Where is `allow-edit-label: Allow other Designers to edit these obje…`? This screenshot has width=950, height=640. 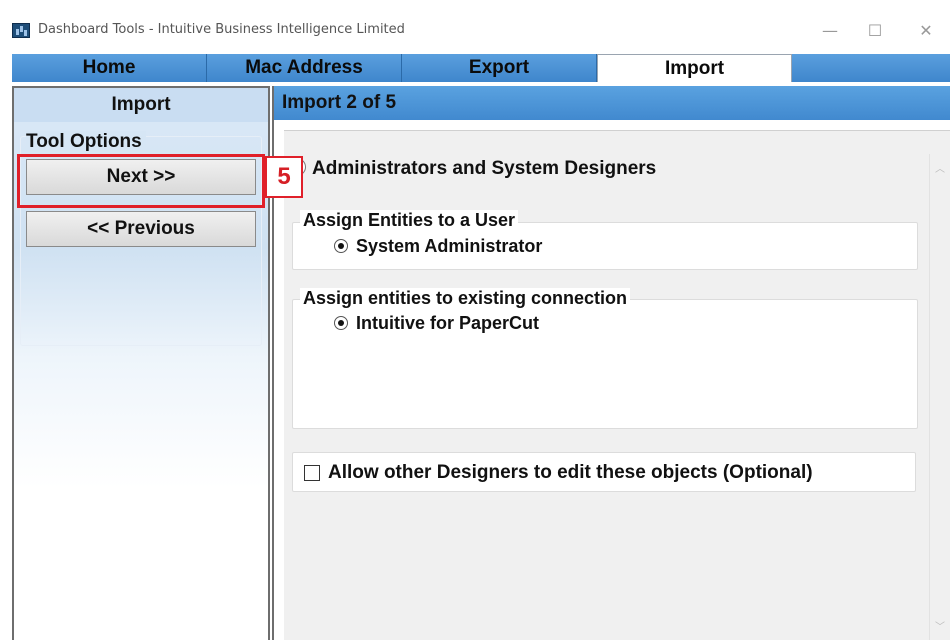
allow-edit-label: Allow other Designers to edit these obje… is located at coordinates (570, 473).